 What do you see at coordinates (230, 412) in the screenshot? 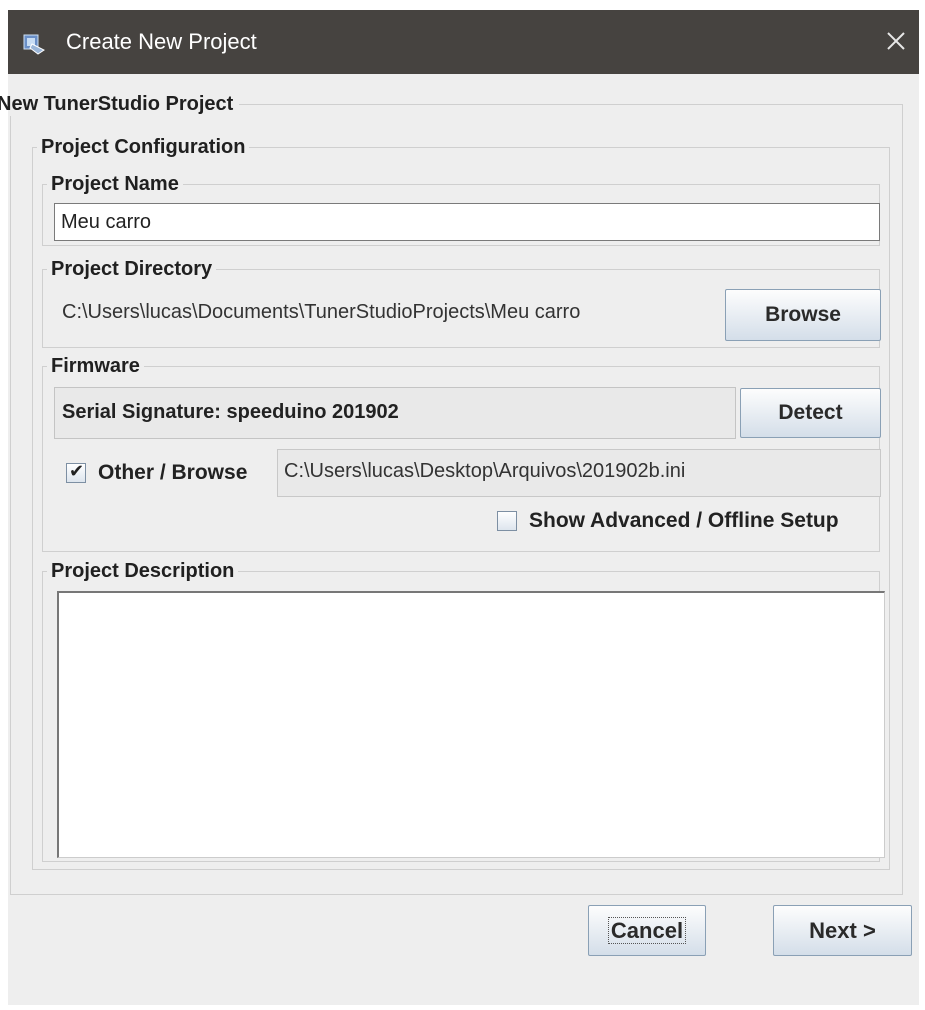
I see `serial-signature-text: Serial Signature: speeduino 201902` at bounding box center [230, 412].